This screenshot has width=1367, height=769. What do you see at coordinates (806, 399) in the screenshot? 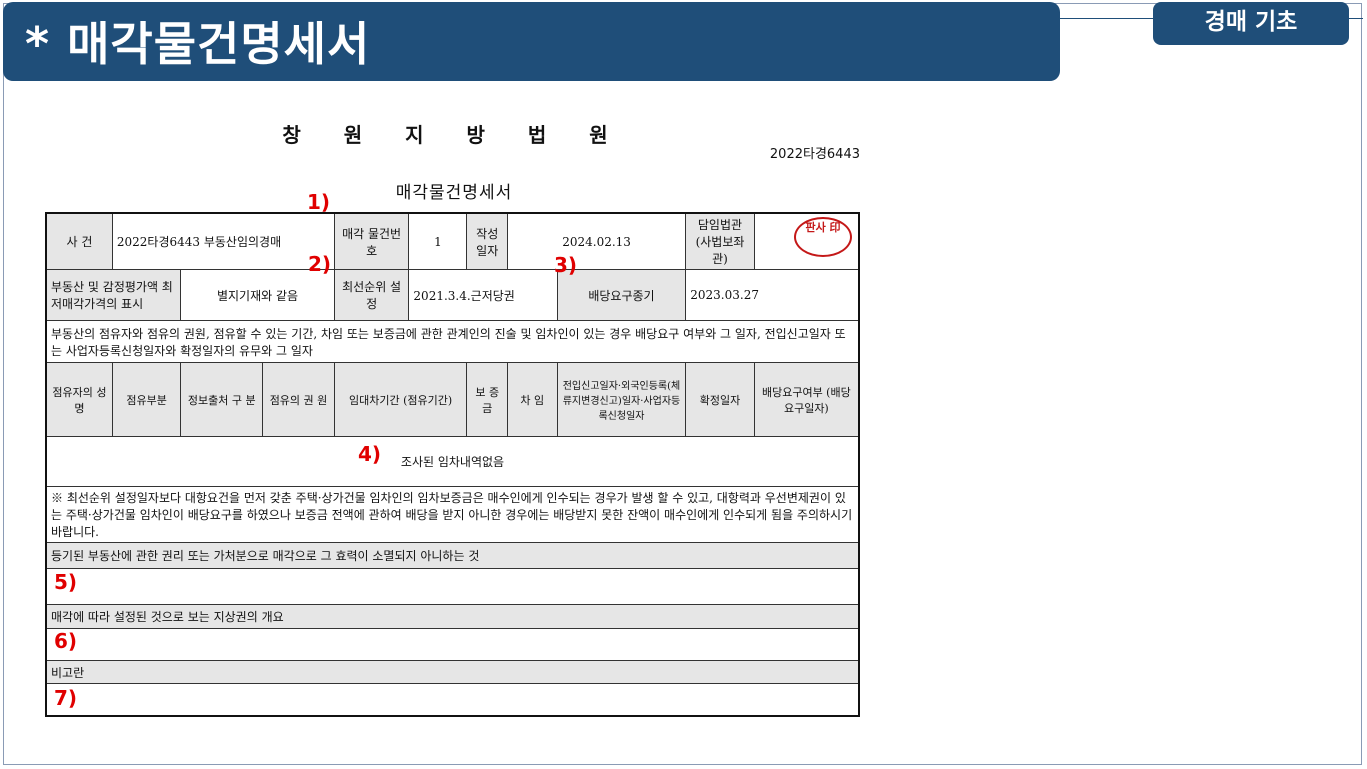
I see `column-header: 배당요구여부 (배당요구일자)` at bounding box center [806, 399].